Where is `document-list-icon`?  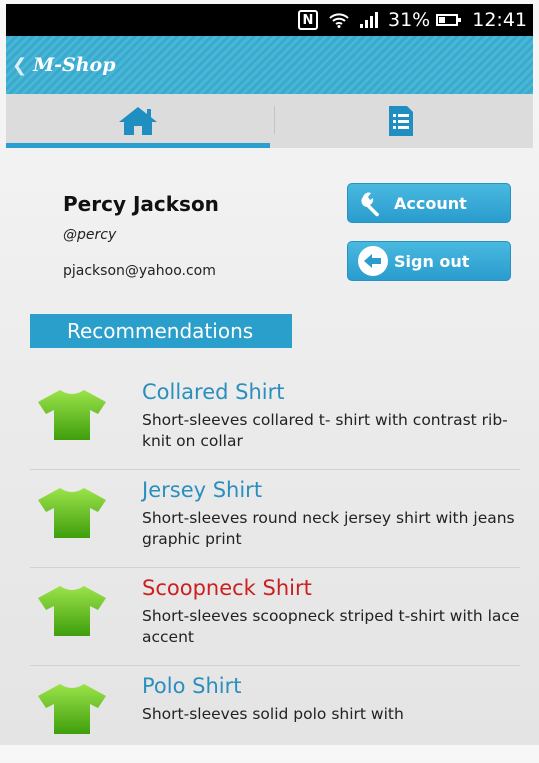
document-list-icon is located at coordinates (401, 121).